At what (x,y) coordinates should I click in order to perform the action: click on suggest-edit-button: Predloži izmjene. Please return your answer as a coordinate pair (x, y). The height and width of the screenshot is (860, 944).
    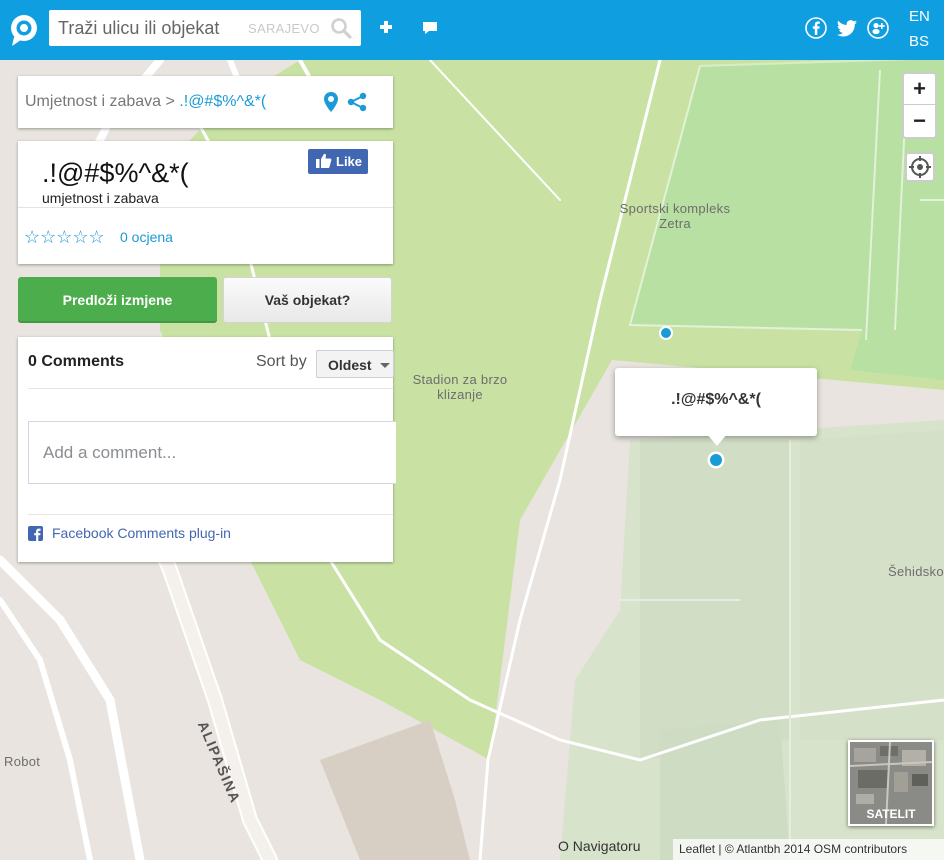
    Looking at the image, I should click on (117, 300).